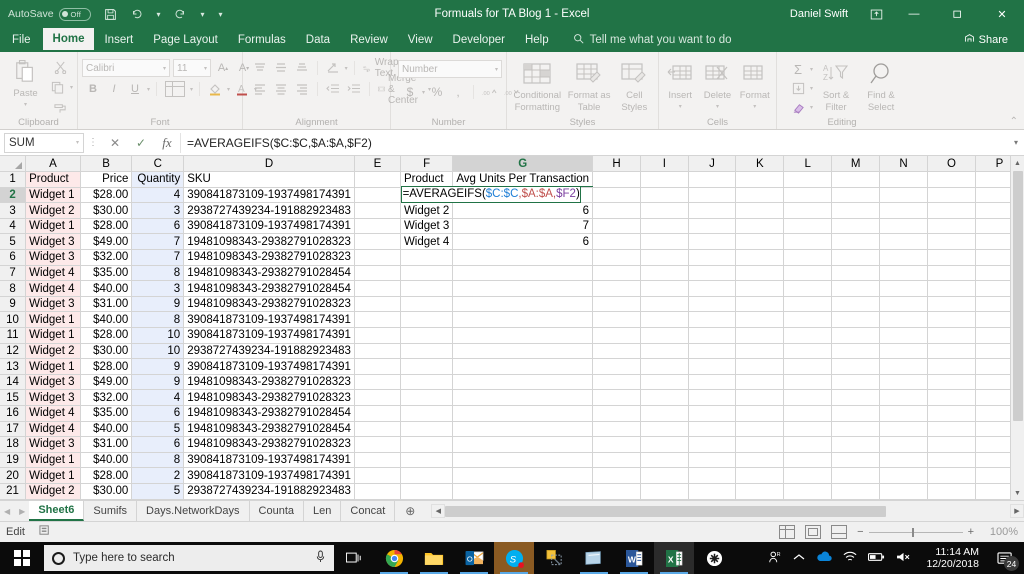  Describe the element at coordinates (664, 397) in the screenshot. I see `cell-I15` at that location.